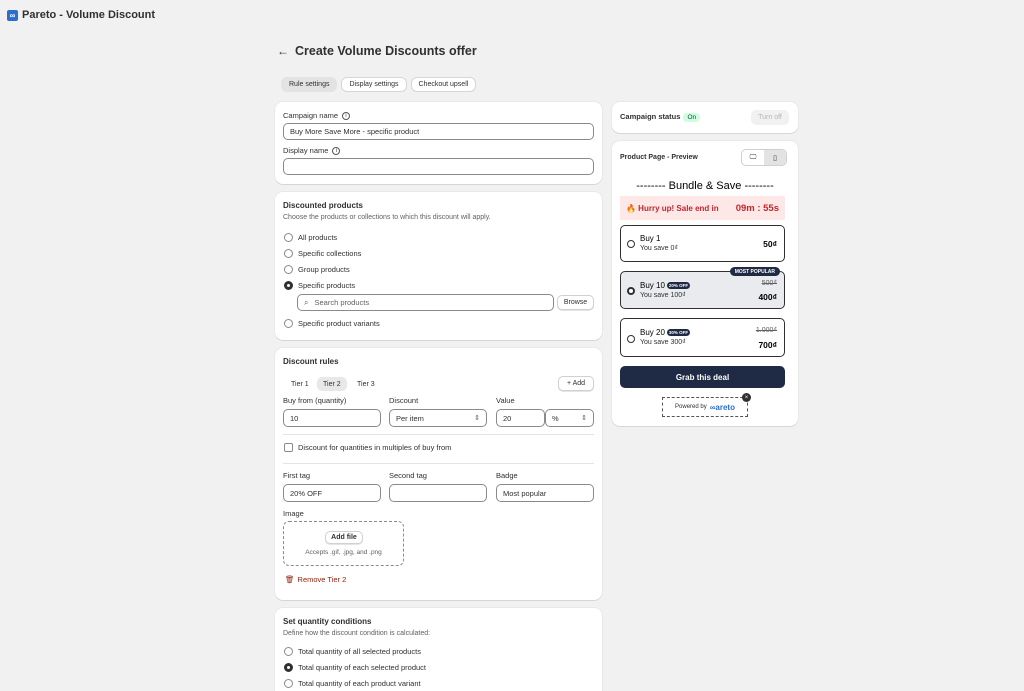  I want to click on tier-name: Buy 10 20% OFF, so click(665, 285).